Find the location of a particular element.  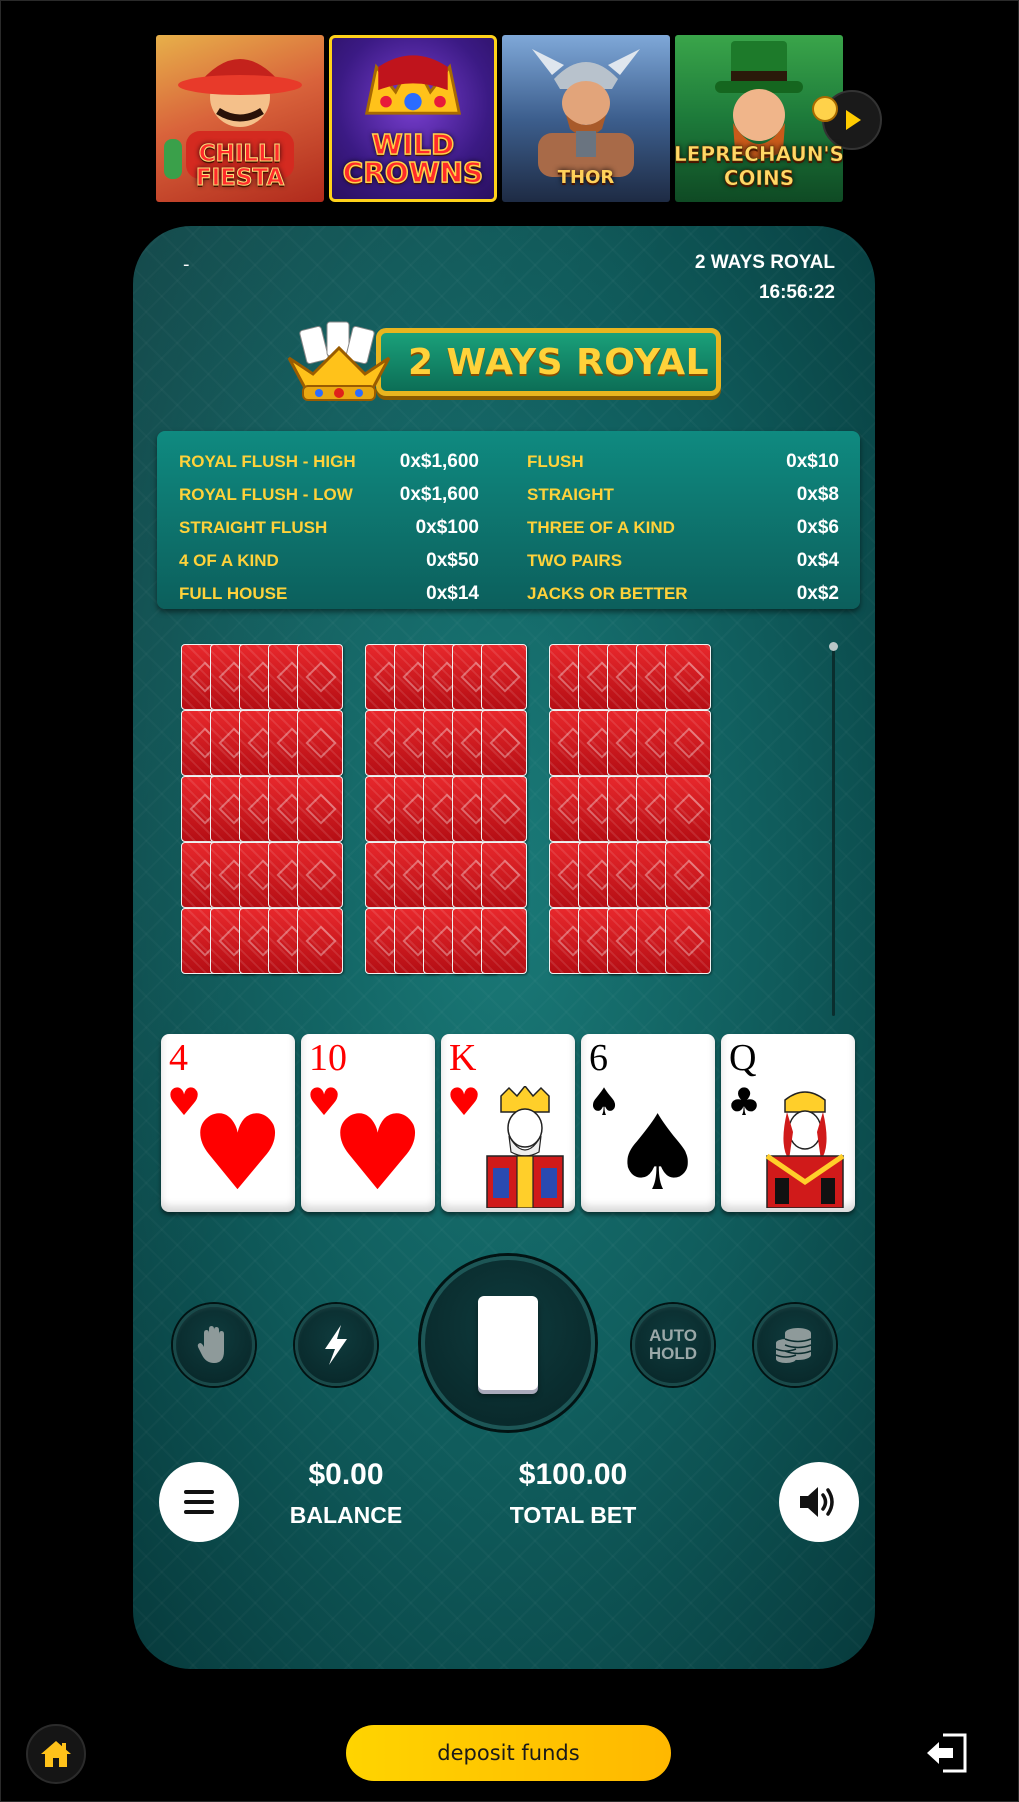

hand-card-5: Q ♣ is located at coordinates (788, 1123).